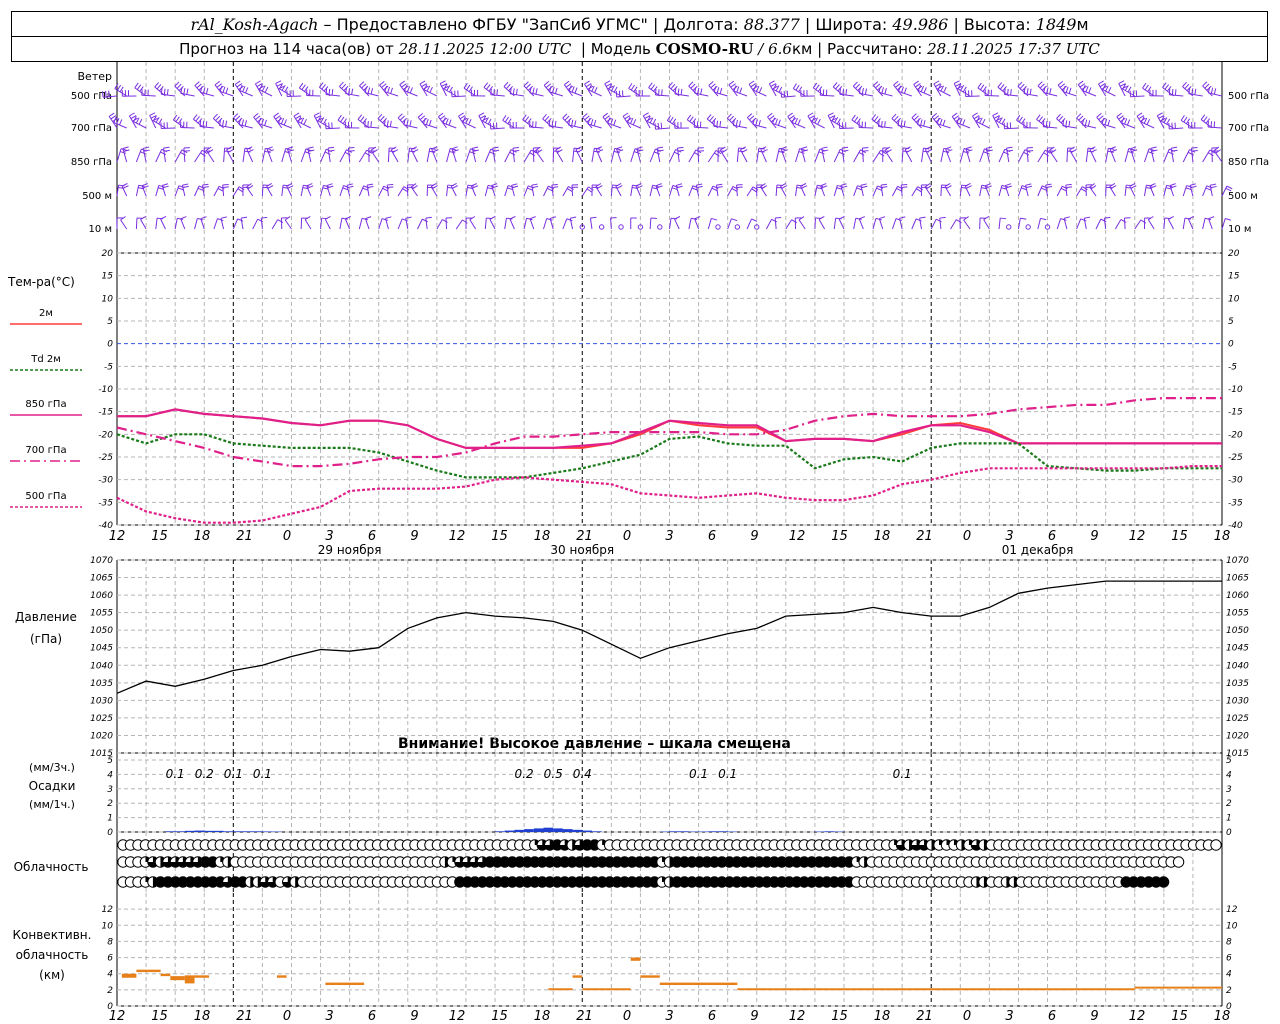 The height and width of the screenshot is (1024, 1280). What do you see at coordinates (1232, 367) in the screenshot?
I see `temp-tick-right: -5` at bounding box center [1232, 367].